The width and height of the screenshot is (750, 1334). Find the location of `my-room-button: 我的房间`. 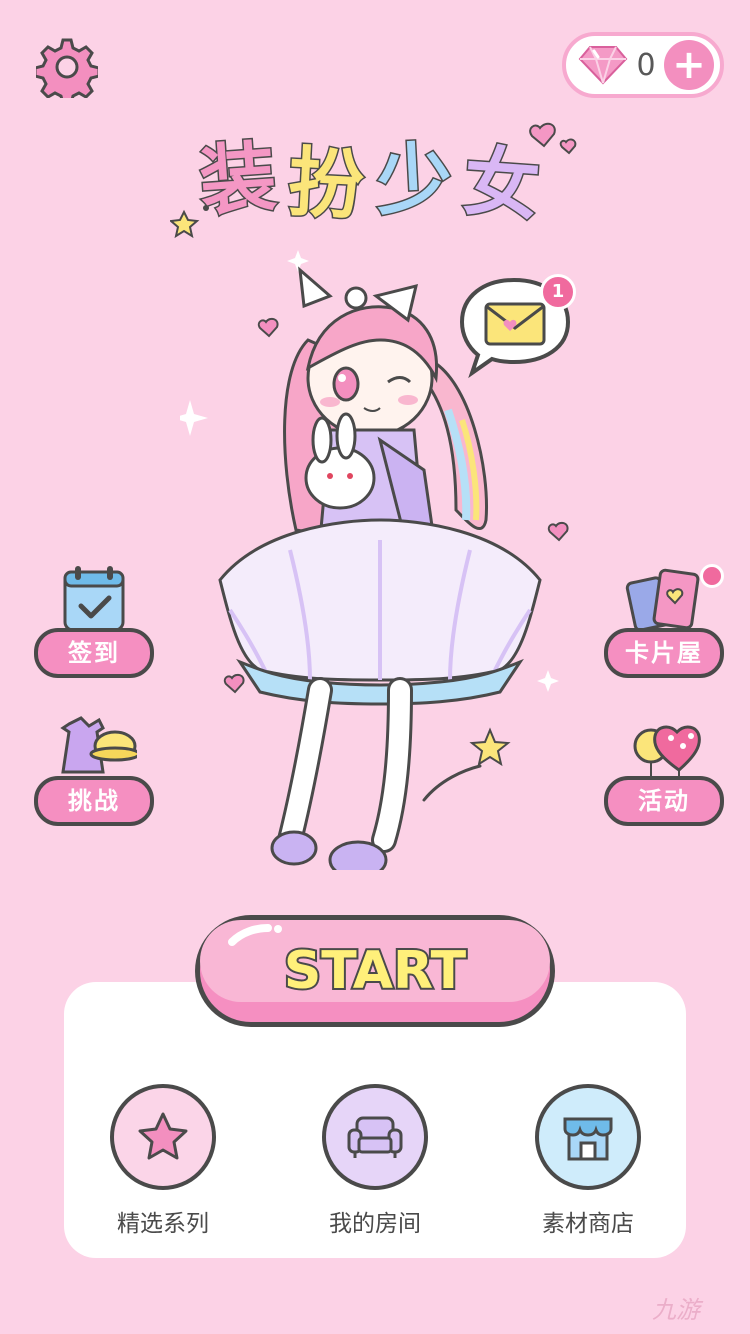

my-room-button: 我的房间 is located at coordinates (375, 1169).